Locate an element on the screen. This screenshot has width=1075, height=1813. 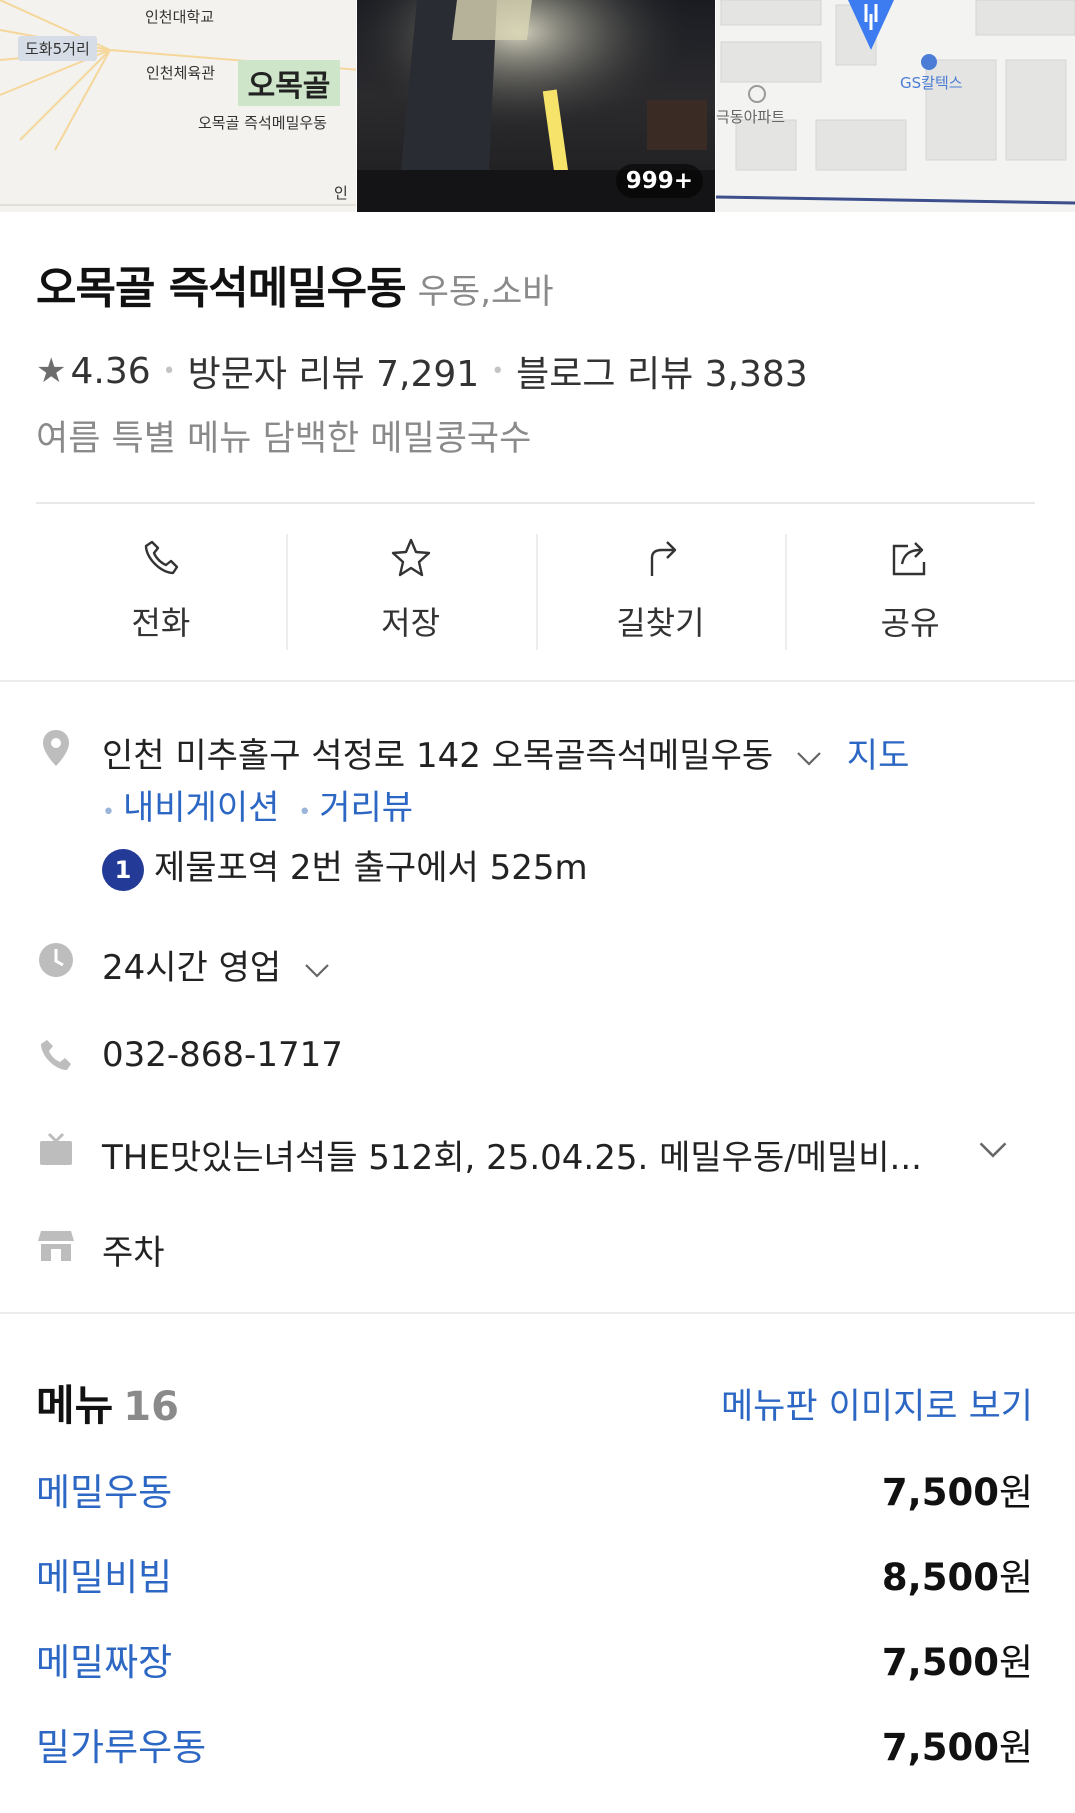
visitor-reviews-link: 방문자 리뷰 7,291 is located at coordinates (334, 371).